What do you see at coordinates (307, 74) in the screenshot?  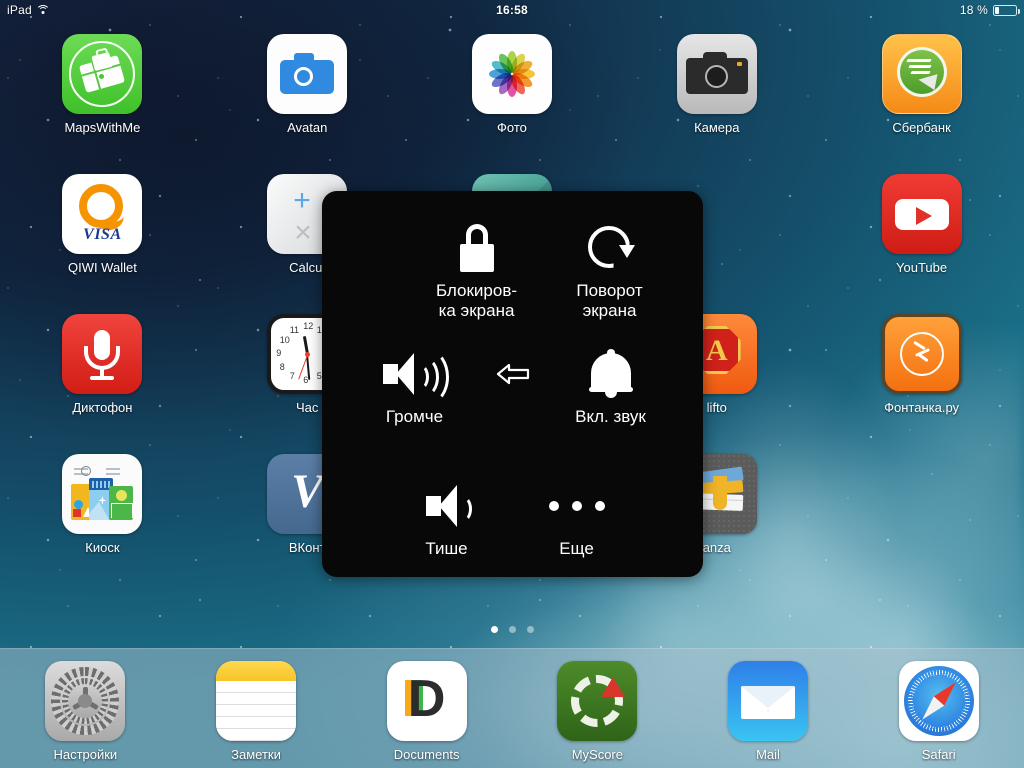 I see `avatan-icon` at bounding box center [307, 74].